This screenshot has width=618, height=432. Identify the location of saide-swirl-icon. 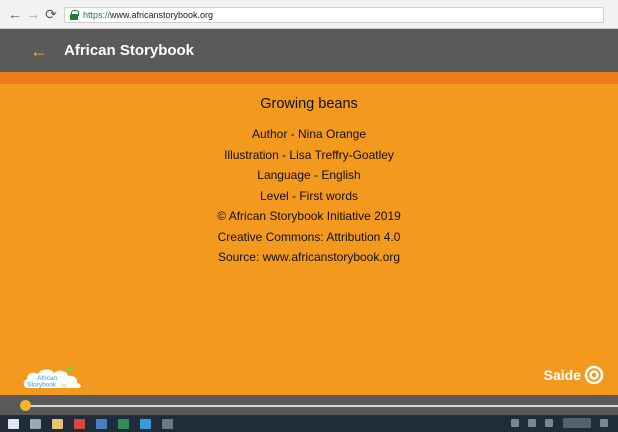
(594, 375).